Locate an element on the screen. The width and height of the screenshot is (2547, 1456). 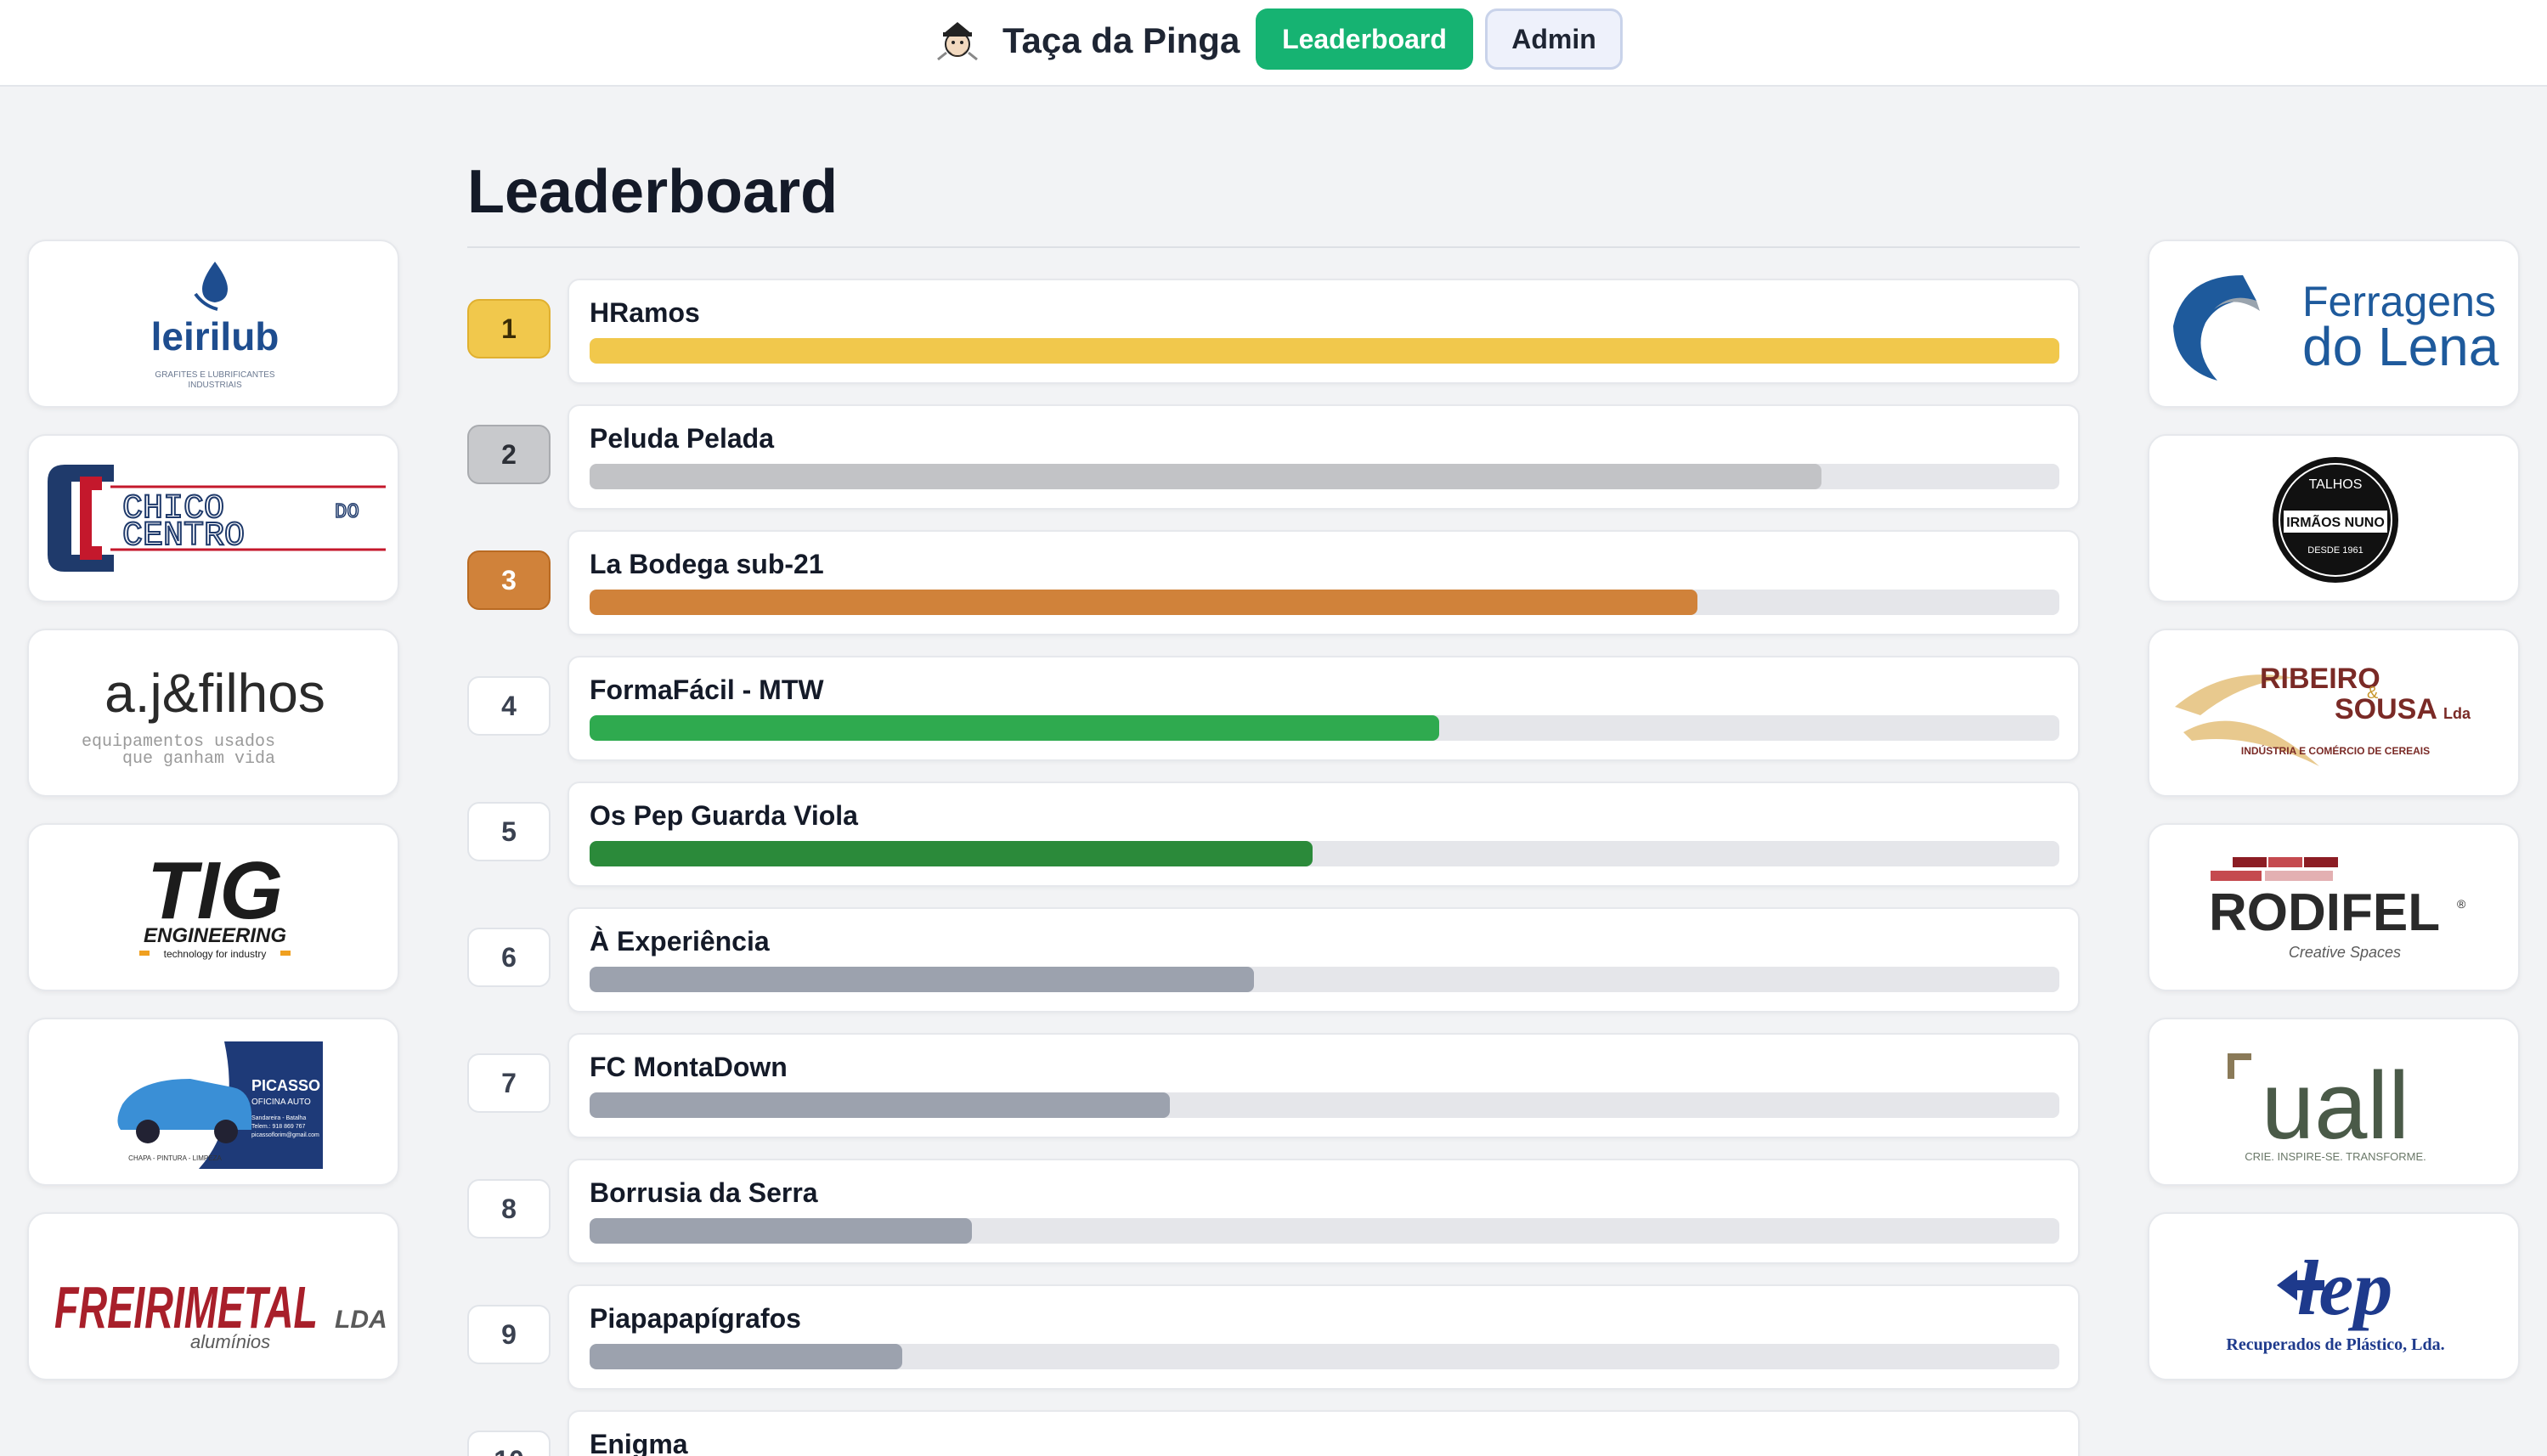
rodifel-logo: RODIFEL ® Creative Spaces is located at coordinates (2337, 909).